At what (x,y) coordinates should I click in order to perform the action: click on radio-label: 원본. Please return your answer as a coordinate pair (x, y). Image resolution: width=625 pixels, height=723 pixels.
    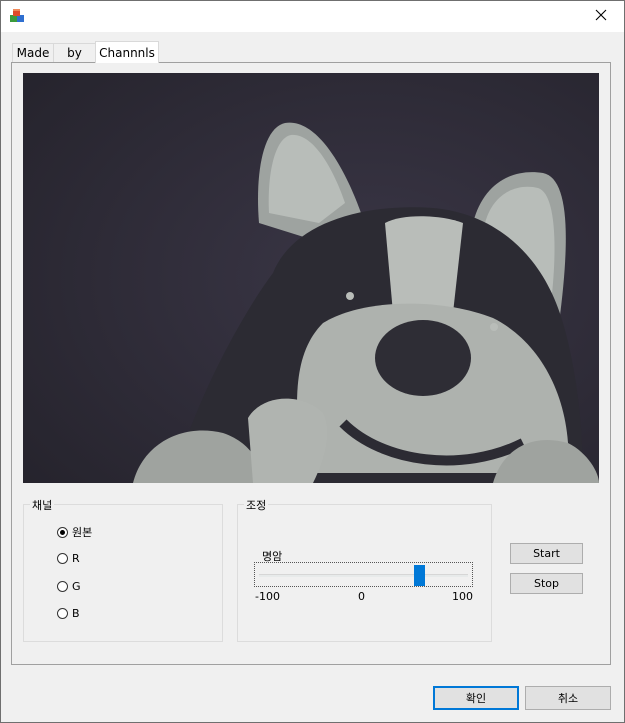
    Looking at the image, I should click on (82, 532).